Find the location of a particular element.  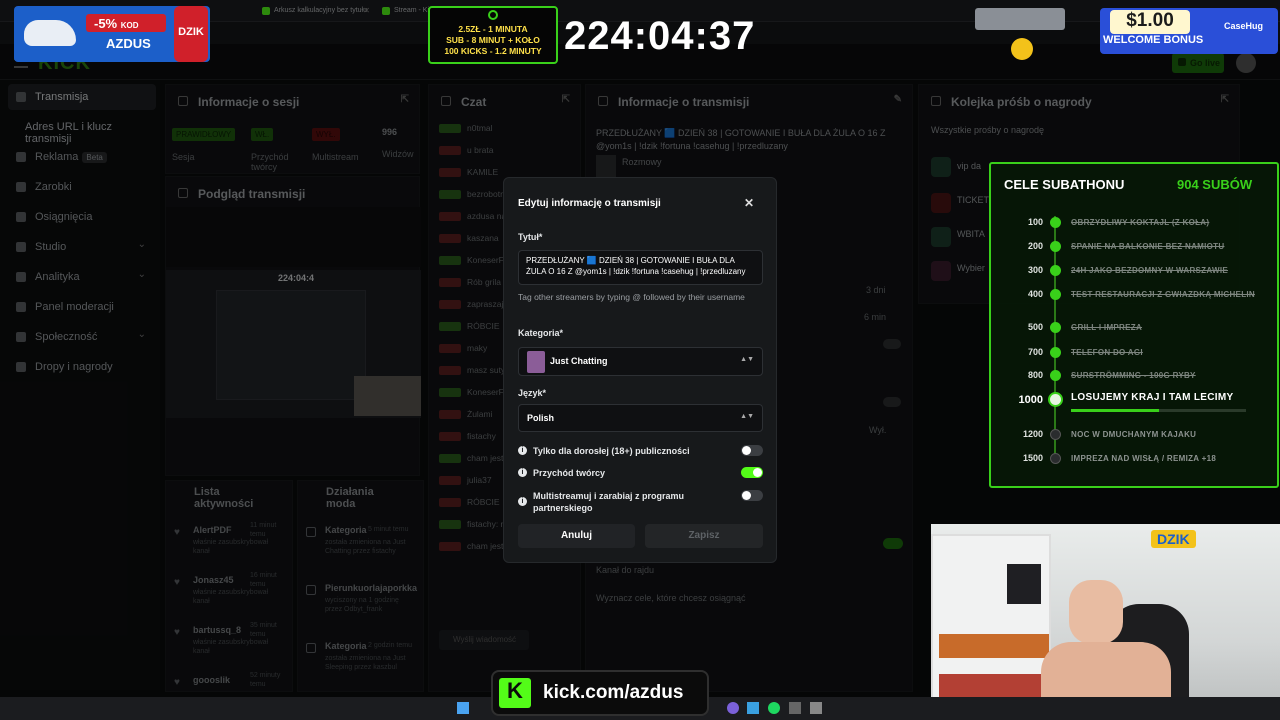

bonus-label: WELCOME BONUS is located at coordinates (1153, 40).